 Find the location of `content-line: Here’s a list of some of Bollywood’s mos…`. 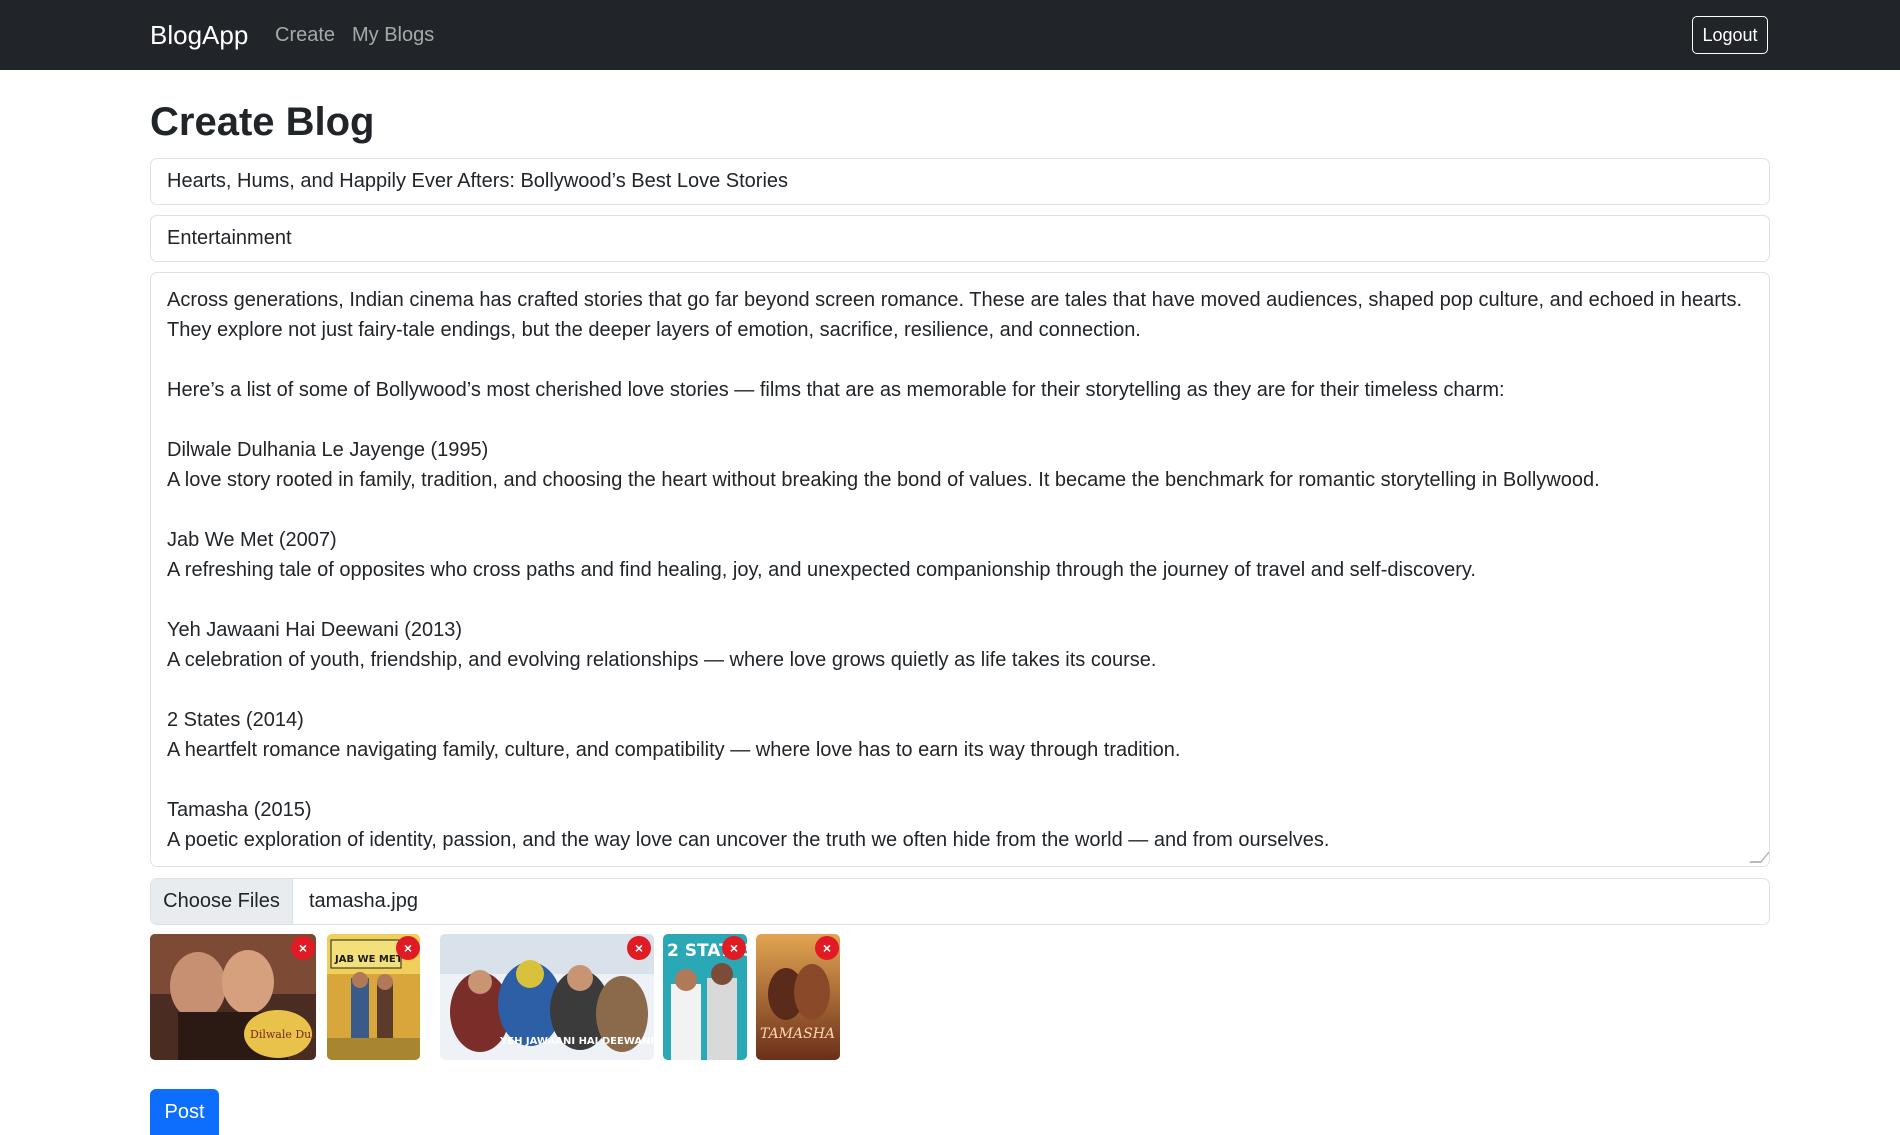

content-line: Here’s a list of some of Bollywood’s mos… is located at coordinates (836, 390).